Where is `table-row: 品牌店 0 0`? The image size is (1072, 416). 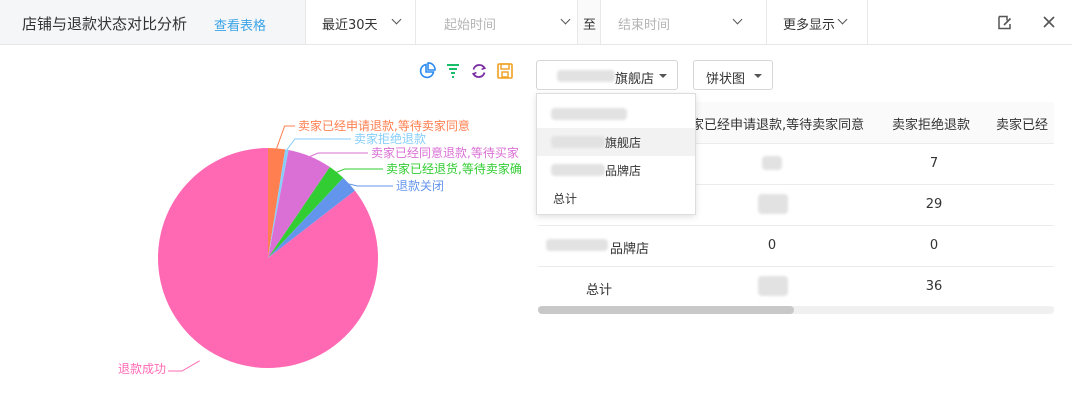 table-row: 品牌店 0 0 is located at coordinates (796, 246).